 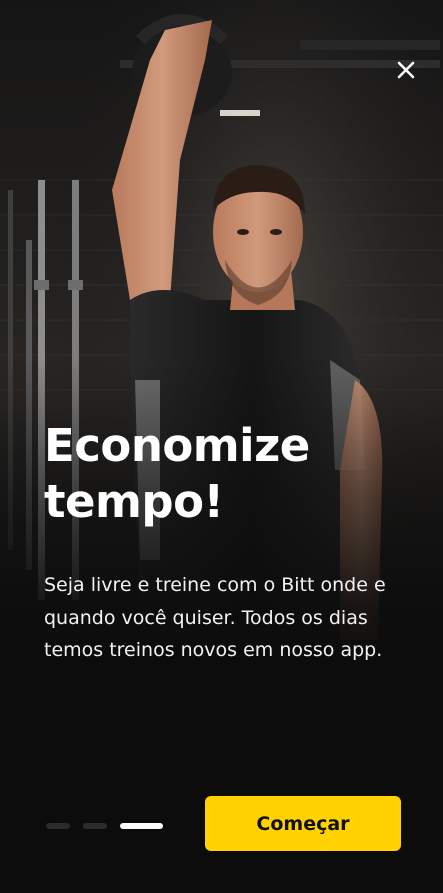 What do you see at coordinates (224, 474) in the screenshot?
I see `headline: Economize tempo!` at bounding box center [224, 474].